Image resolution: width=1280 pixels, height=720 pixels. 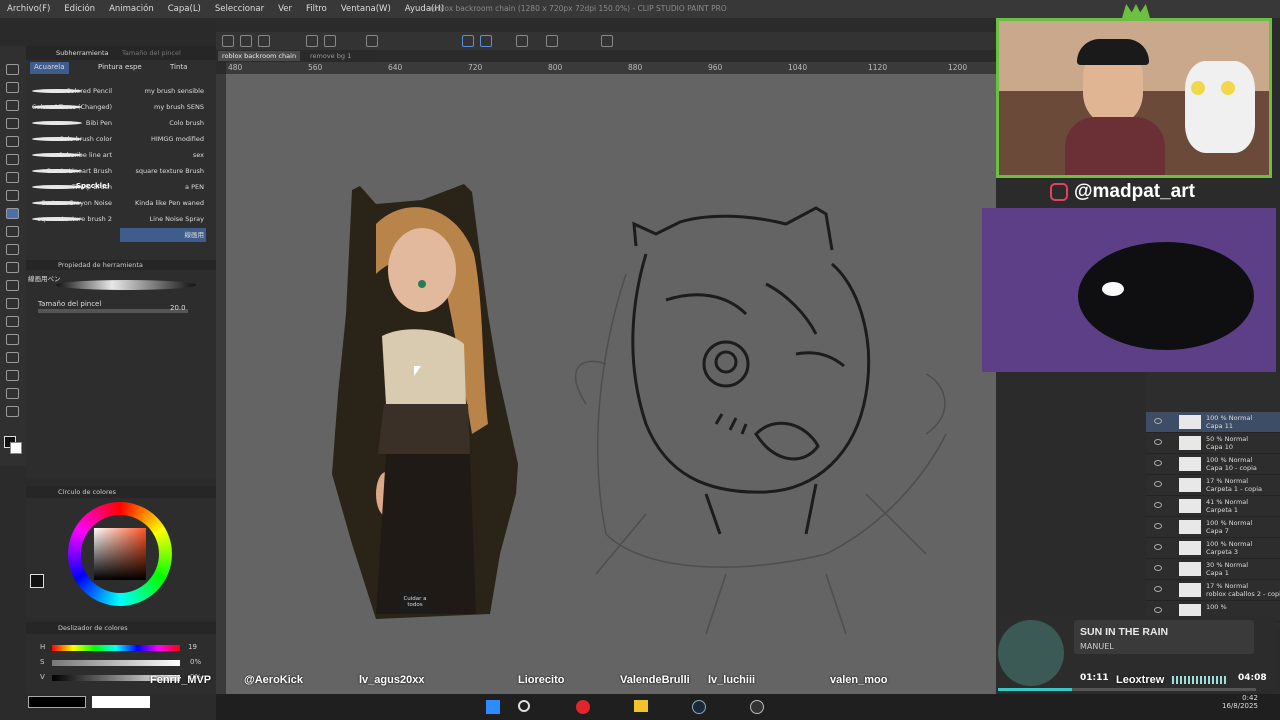 What do you see at coordinates (1213, 506) in the screenshot?
I see `layer-row: 41 % Normal Carpeta 1` at bounding box center [1213, 506].